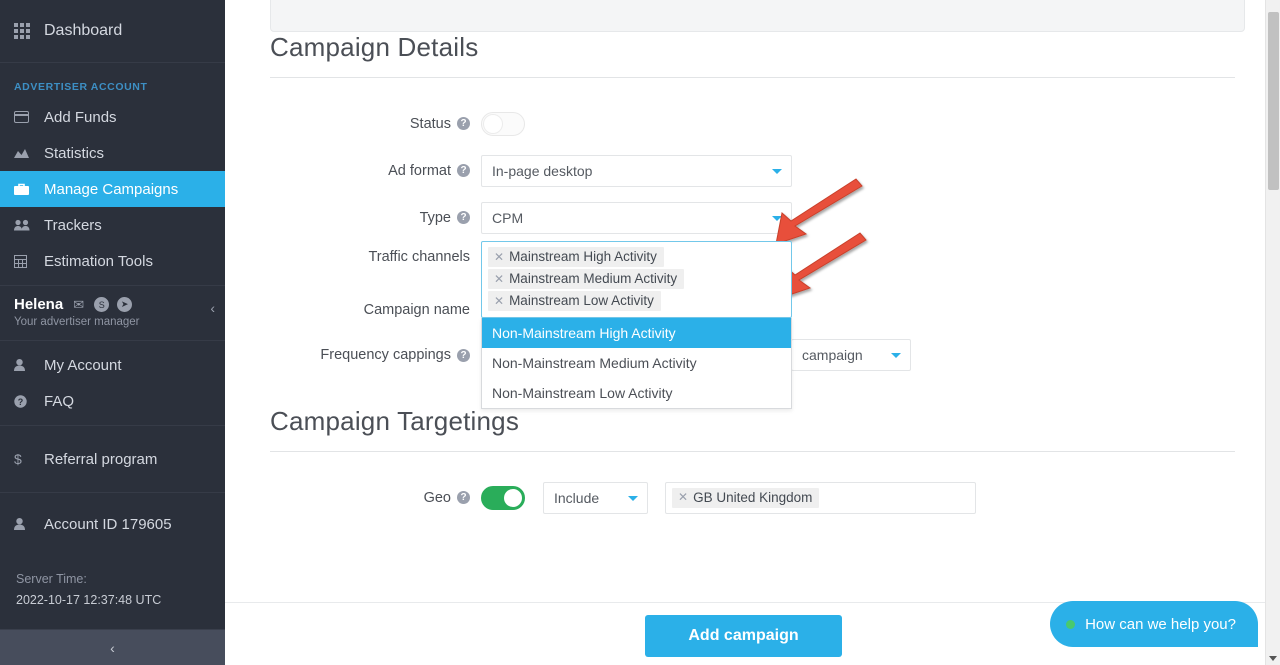 The width and height of the screenshot is (1280, 665). What do you see at coordinates (416, 310) in the screenshot?
I see `campaign-name-label: Campaign name` at bounding box center [416, 310].